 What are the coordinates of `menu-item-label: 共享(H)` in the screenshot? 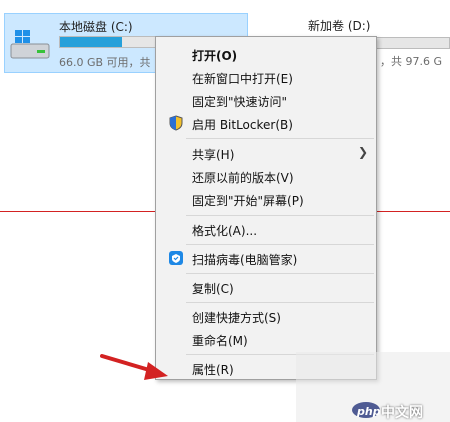 It's located at (213, 155).